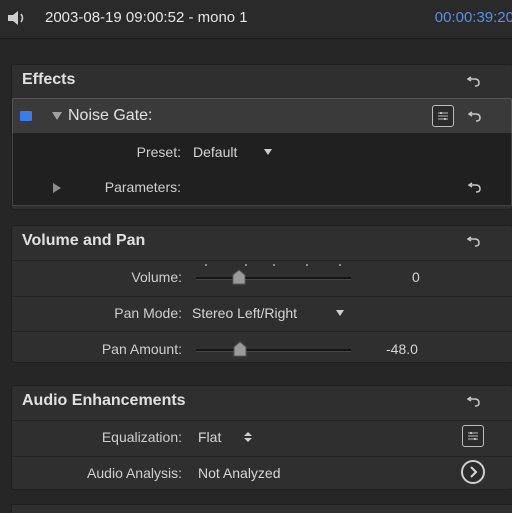 This screenshot has width=512, height=513. What do you see at coordinates (110, 115) in the screenshot?
I see `effect-name: Noise Gate:` at bounding box center [110, 115].